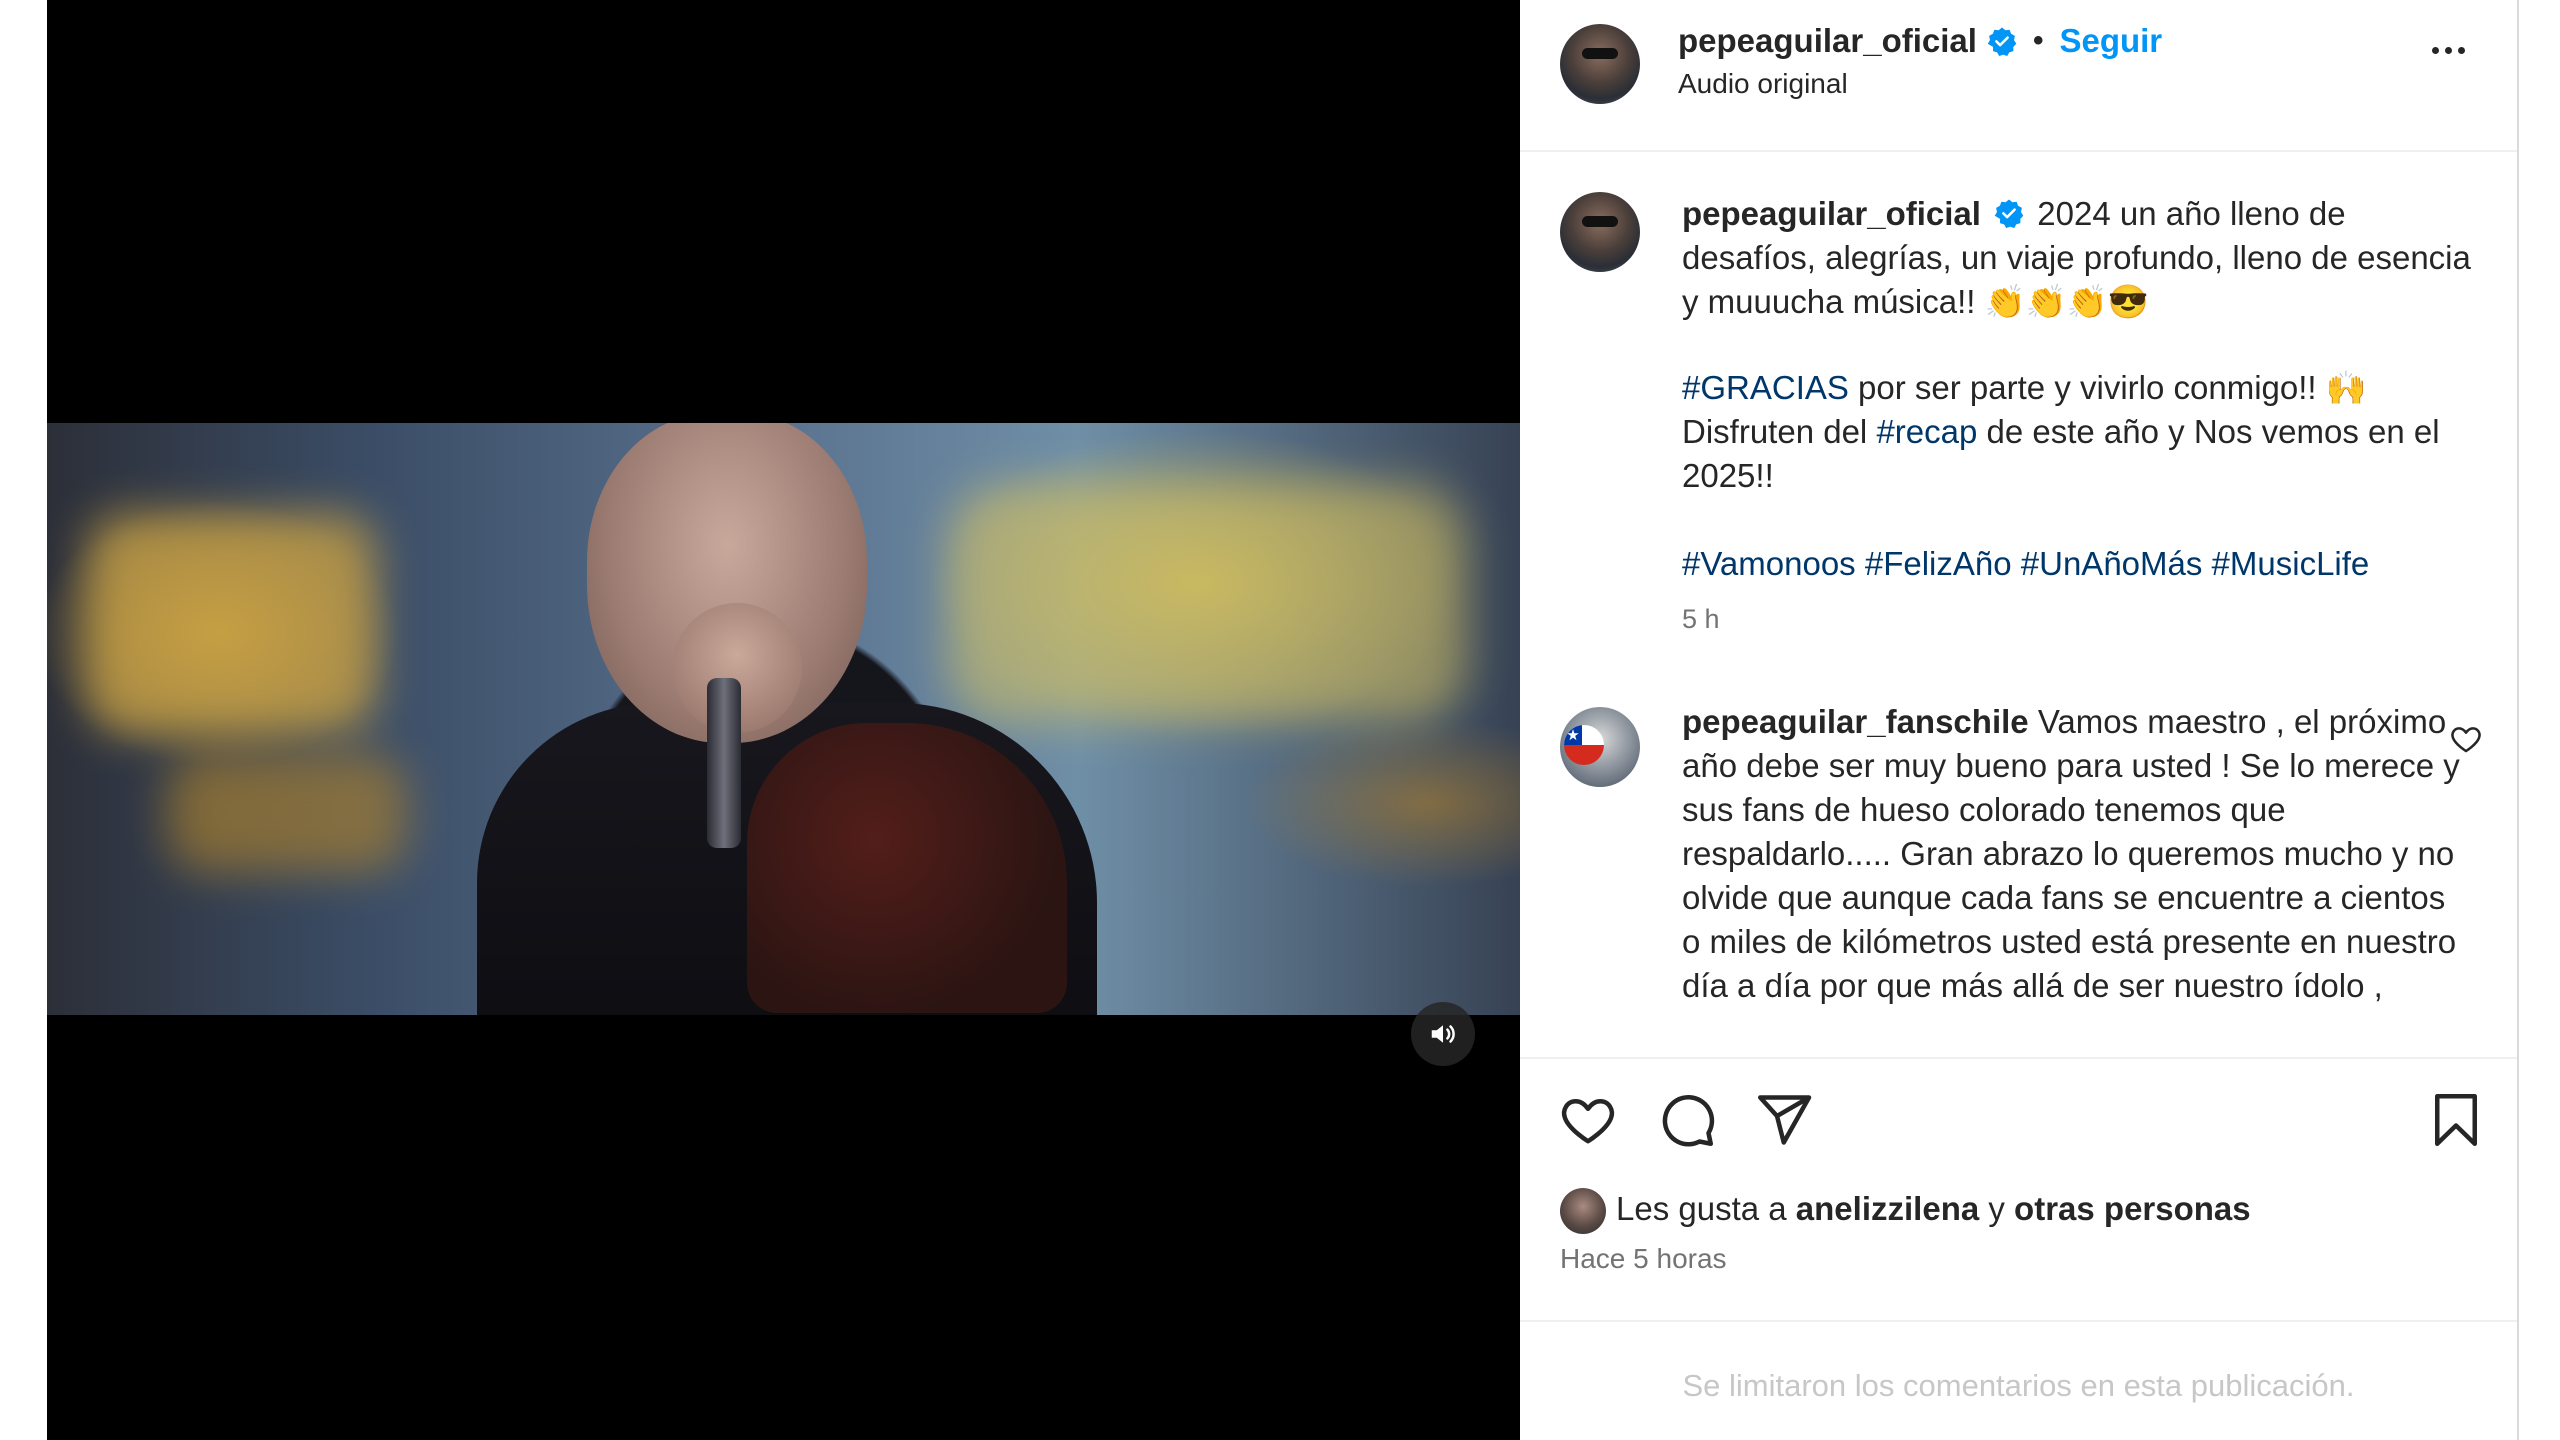 The height and width of the screenshot is (1440, 2560). I want to click on hashtag-link: #MusicLife, so click(2291, 563).